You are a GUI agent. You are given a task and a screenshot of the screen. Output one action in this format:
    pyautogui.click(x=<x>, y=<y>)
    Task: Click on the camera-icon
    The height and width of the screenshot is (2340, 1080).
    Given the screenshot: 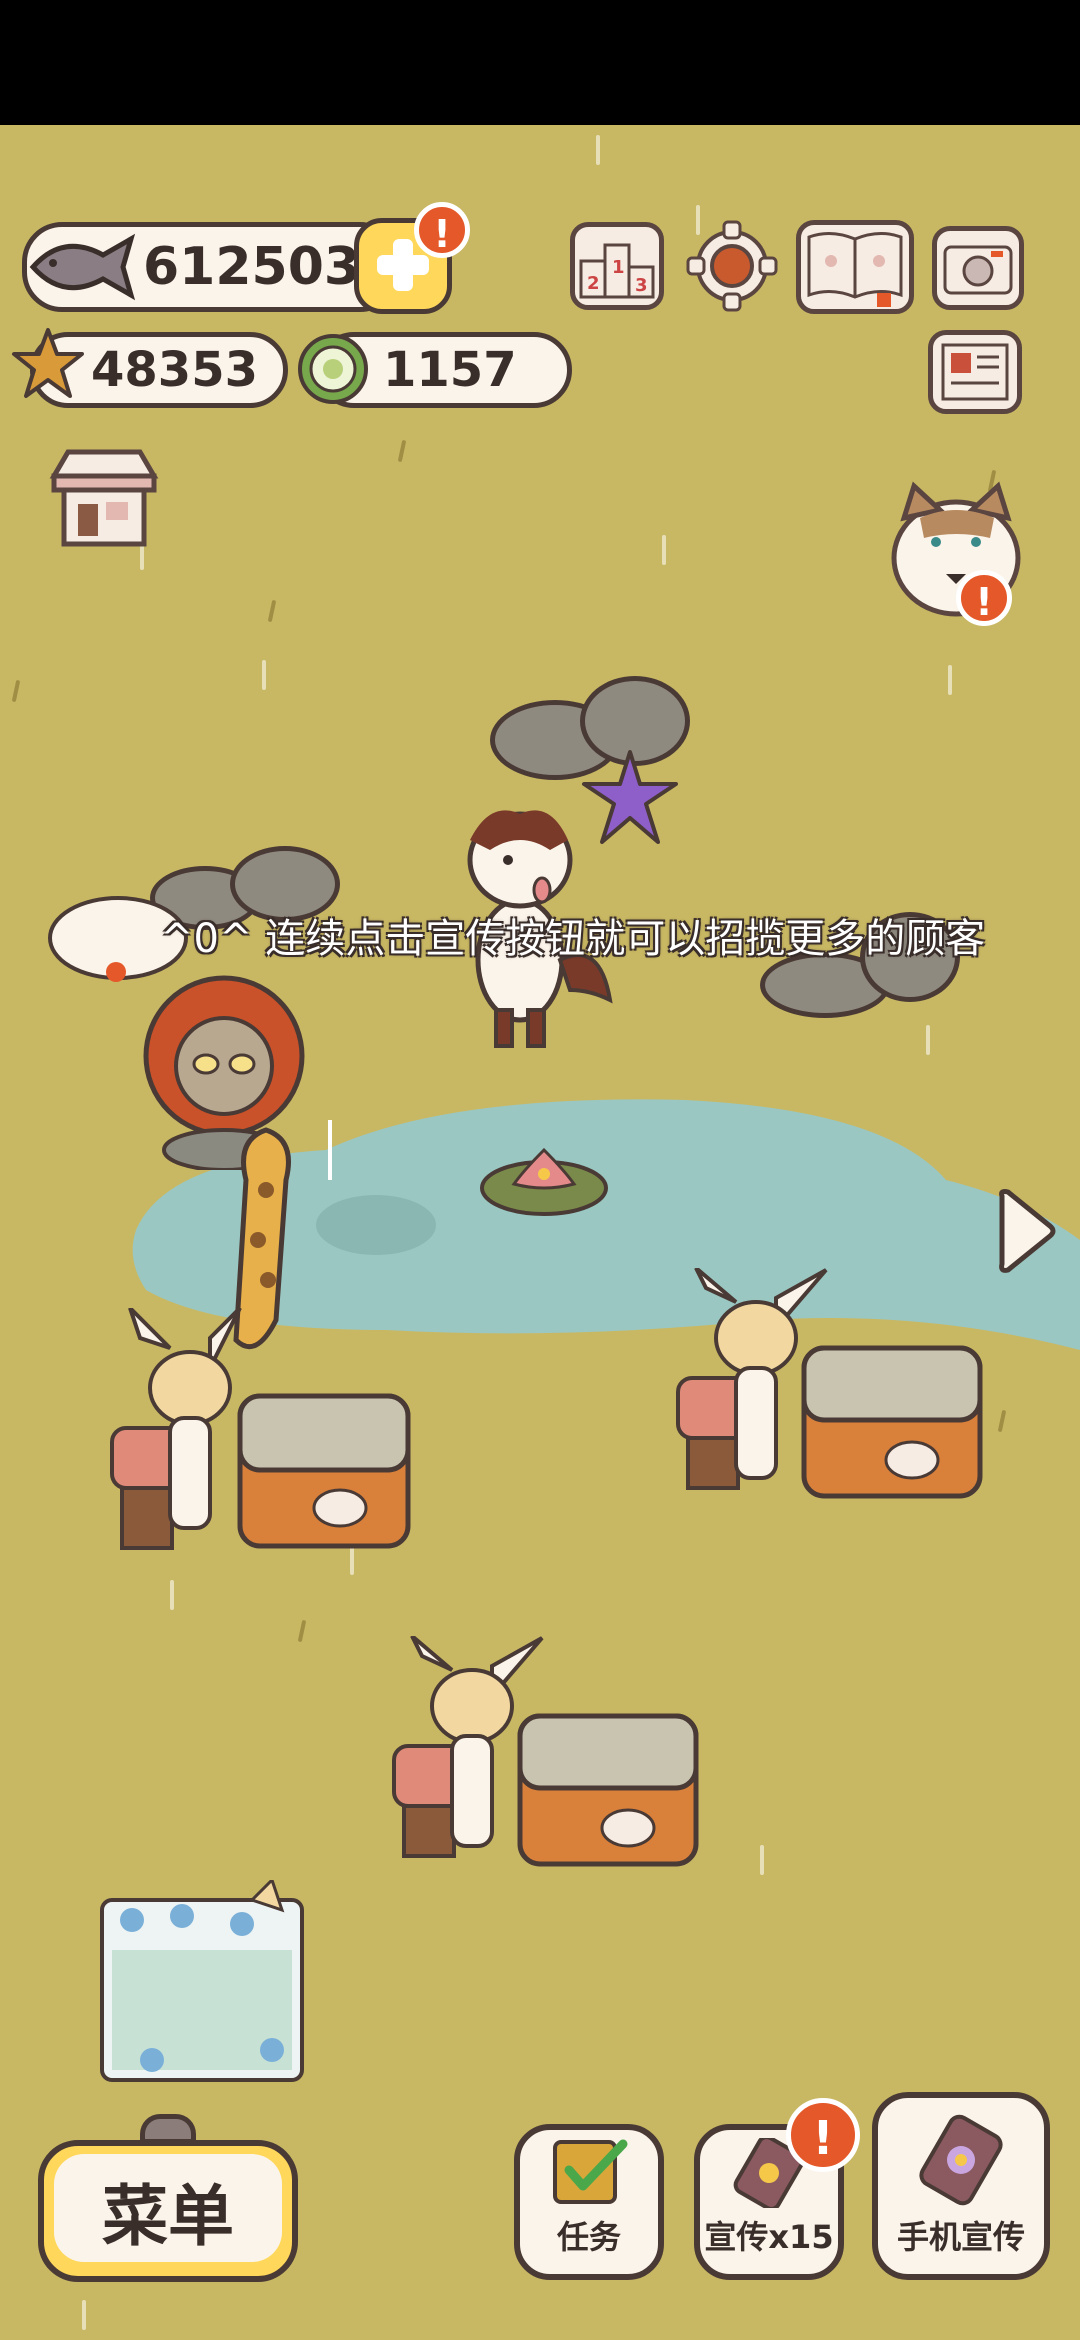 What is the action you would take?
    pyautogui.click(x=978, y=270)
    